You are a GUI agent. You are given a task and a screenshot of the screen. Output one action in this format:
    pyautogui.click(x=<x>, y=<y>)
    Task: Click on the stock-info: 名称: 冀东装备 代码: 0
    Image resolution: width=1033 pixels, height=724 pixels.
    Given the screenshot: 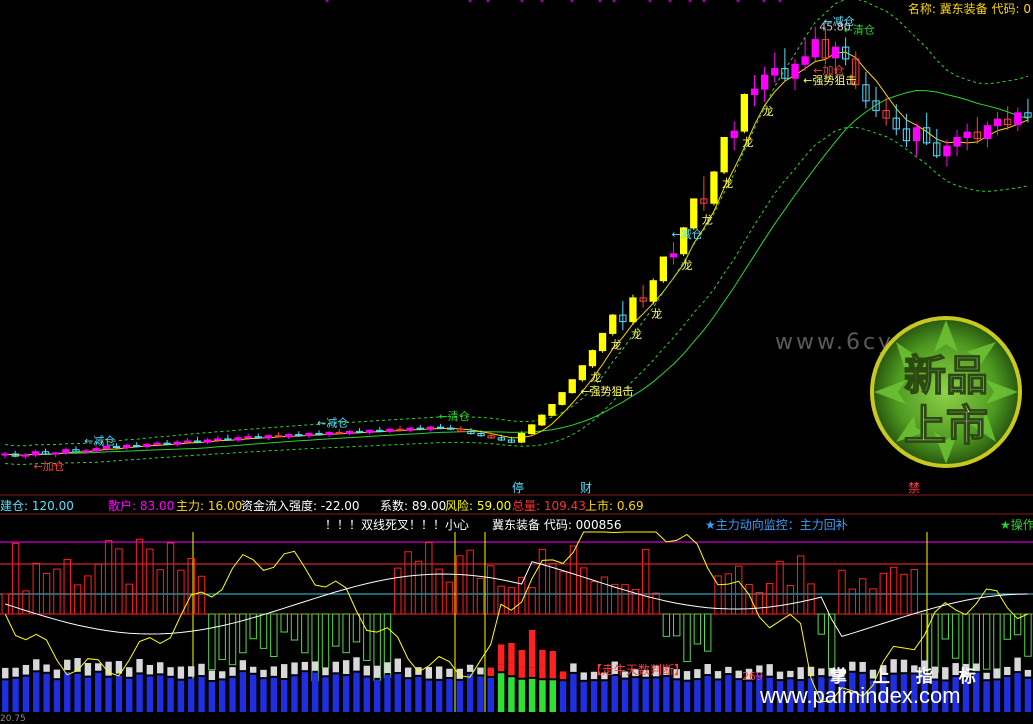 What is the action you would take?
    pyautogui.click(x=969, y=8)
    